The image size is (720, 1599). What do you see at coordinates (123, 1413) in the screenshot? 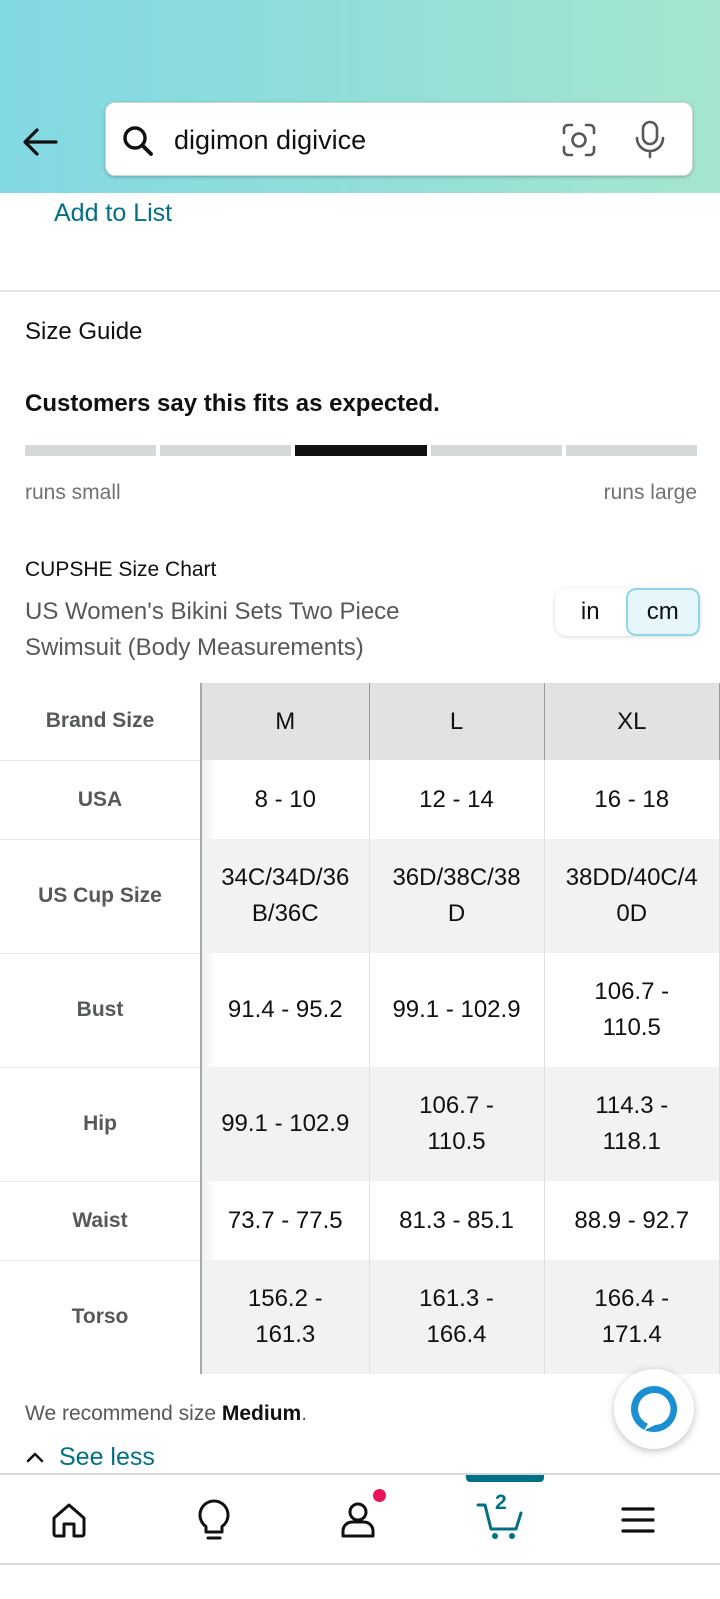
I see `recommendation-prefix: We recommend size` at bounding box center [123, 1413].